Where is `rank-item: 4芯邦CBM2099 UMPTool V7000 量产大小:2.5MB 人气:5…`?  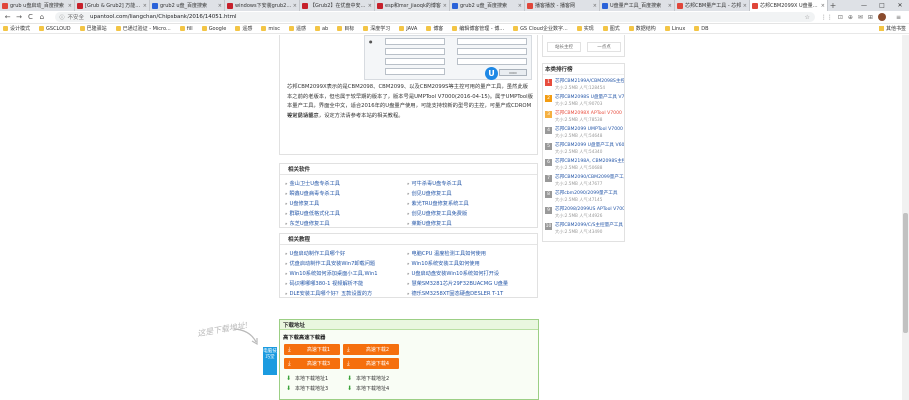
rank-item: 4芯邦CBM2099 UMPTool V7000 量产大小:2.5MB 人气:5… is located at coordinates (584, 133).